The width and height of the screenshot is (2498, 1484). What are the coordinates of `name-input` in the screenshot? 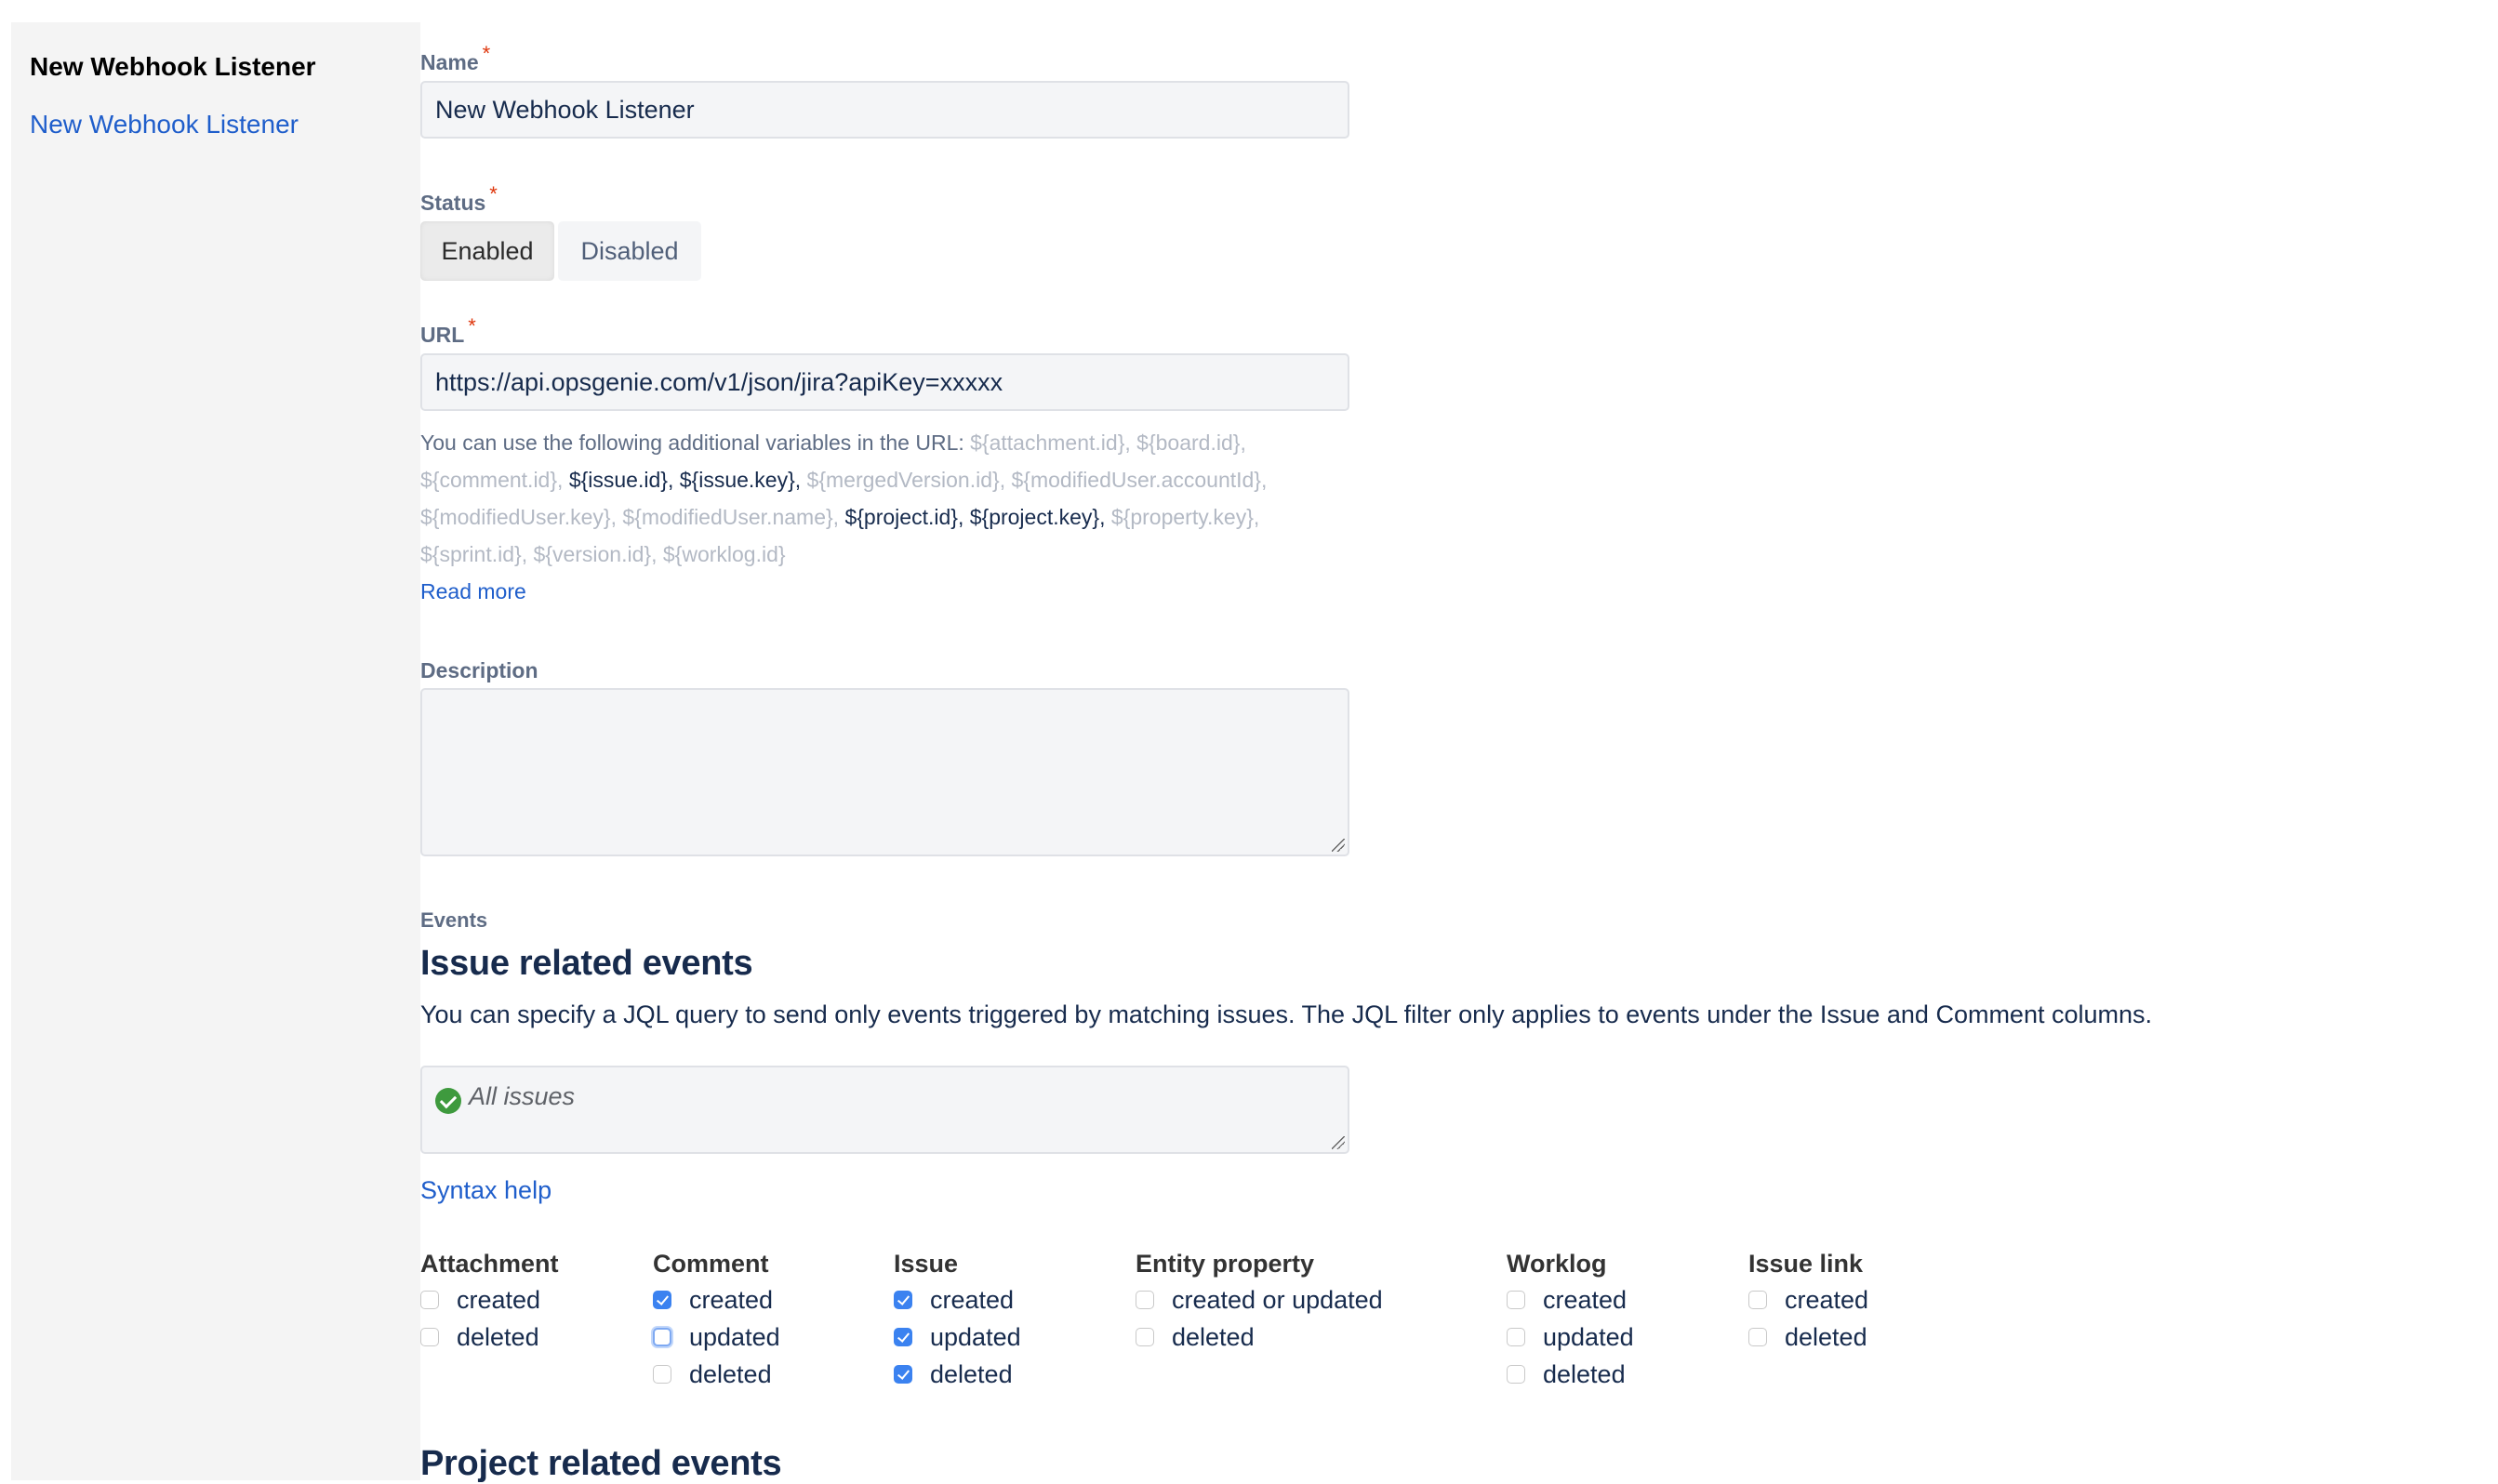 It's located at (884, 110).